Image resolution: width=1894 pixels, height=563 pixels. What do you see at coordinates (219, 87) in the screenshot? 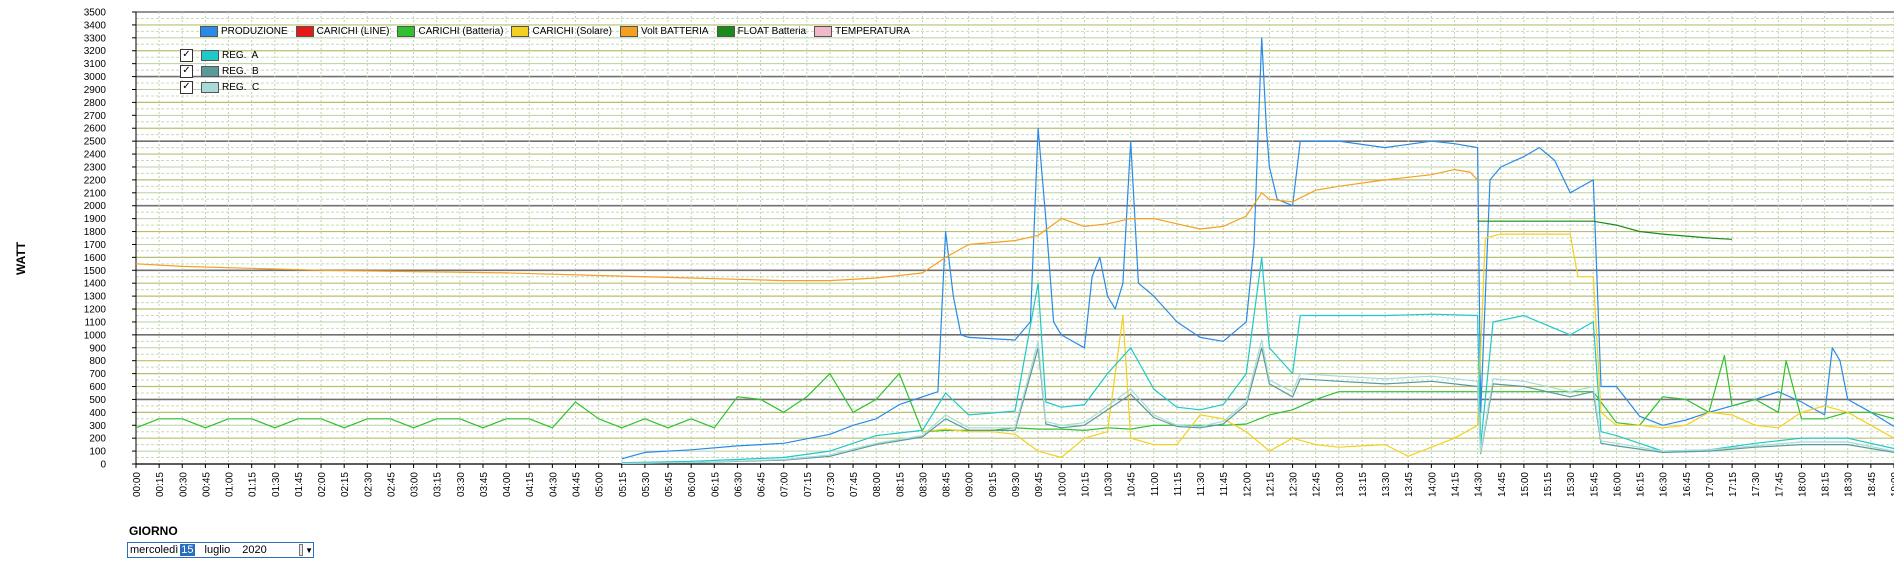
I see `reg-checkbox-row: ✓ REG. C` at bounding box center [219, 87].